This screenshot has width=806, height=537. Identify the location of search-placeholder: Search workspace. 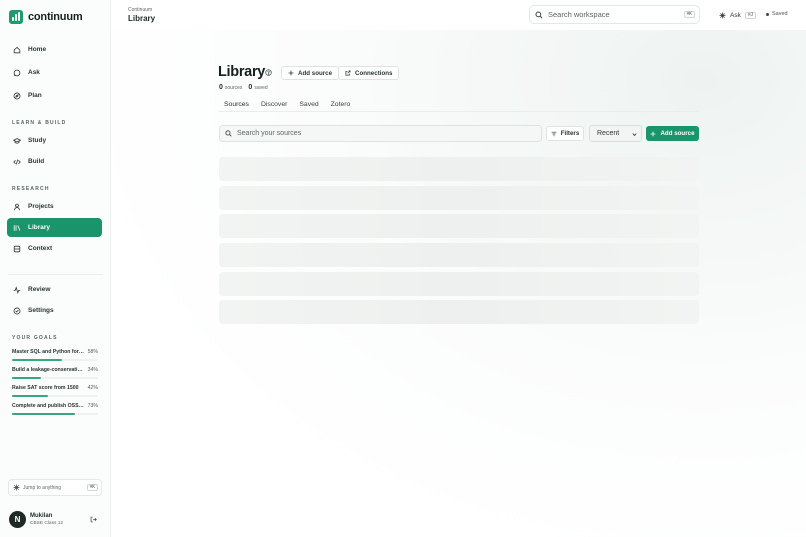
(579, 14).